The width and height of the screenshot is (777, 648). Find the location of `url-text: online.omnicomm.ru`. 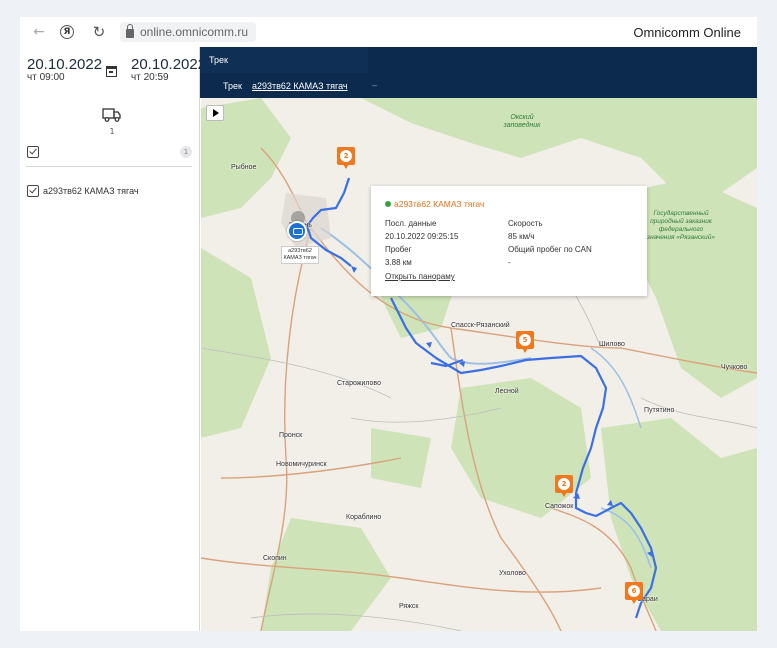

url-text: online.omnicomm.ru is located at coordinates (194, 32).